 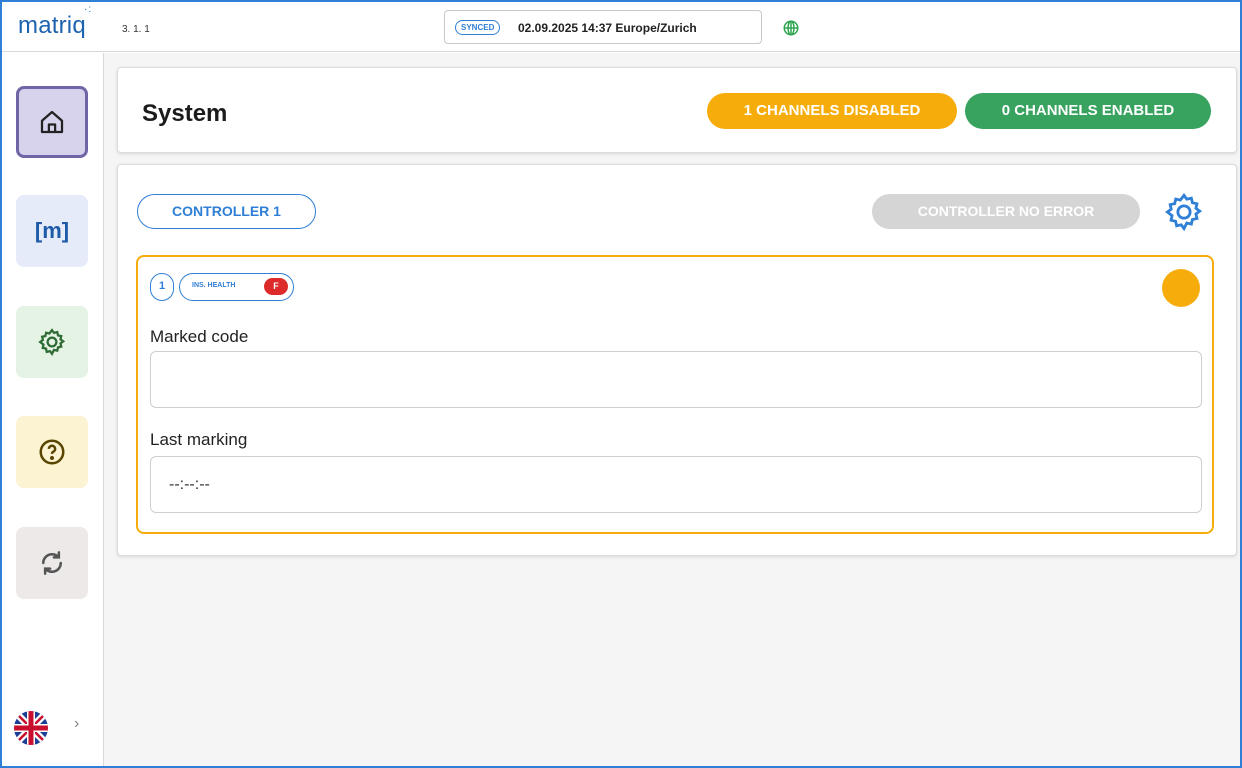 I want to click on health-fault-badge: F, so click(x=276, y=286).